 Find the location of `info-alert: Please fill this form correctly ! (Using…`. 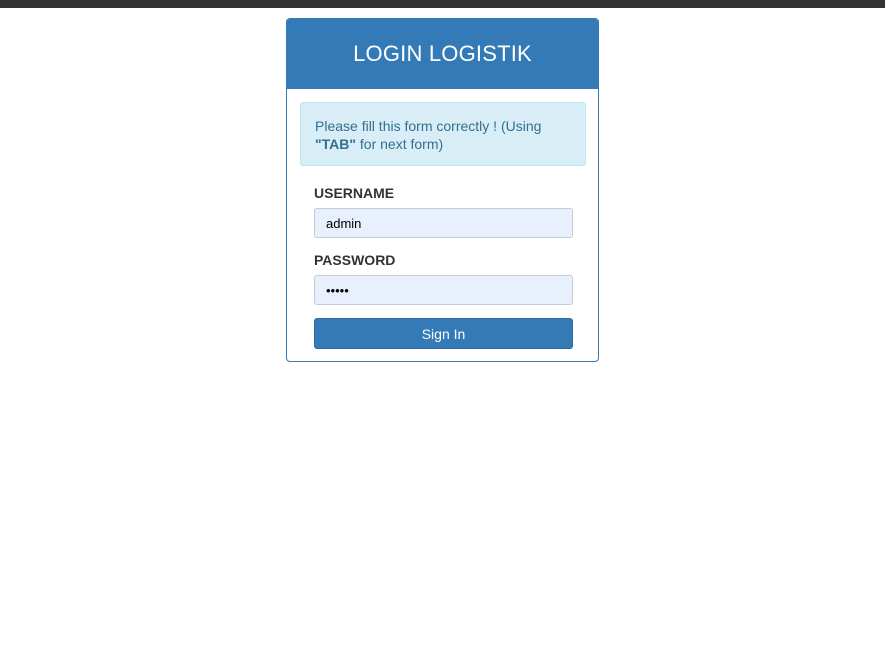

info-alert: Please fill this form correctly ! (Using… is located at coordinates (443, 134).